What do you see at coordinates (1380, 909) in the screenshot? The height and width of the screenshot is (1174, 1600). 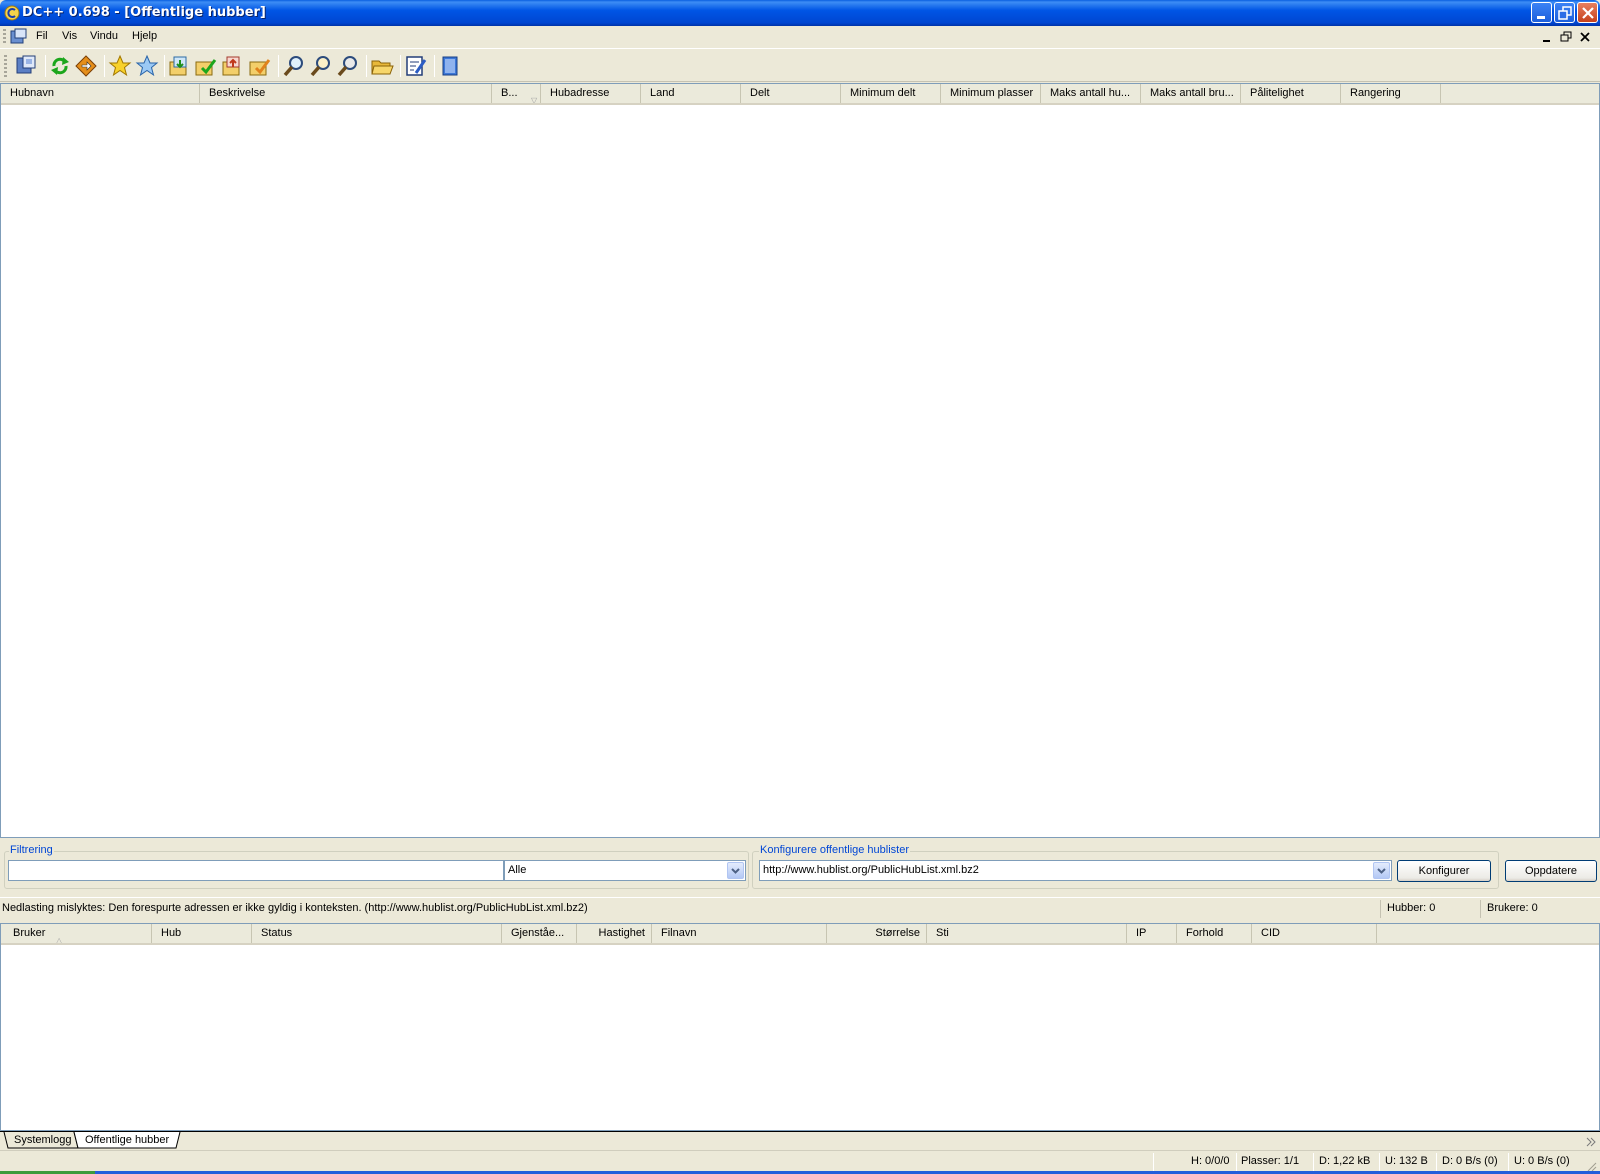 I see `status-separator` at bounding box center [1380, 909].